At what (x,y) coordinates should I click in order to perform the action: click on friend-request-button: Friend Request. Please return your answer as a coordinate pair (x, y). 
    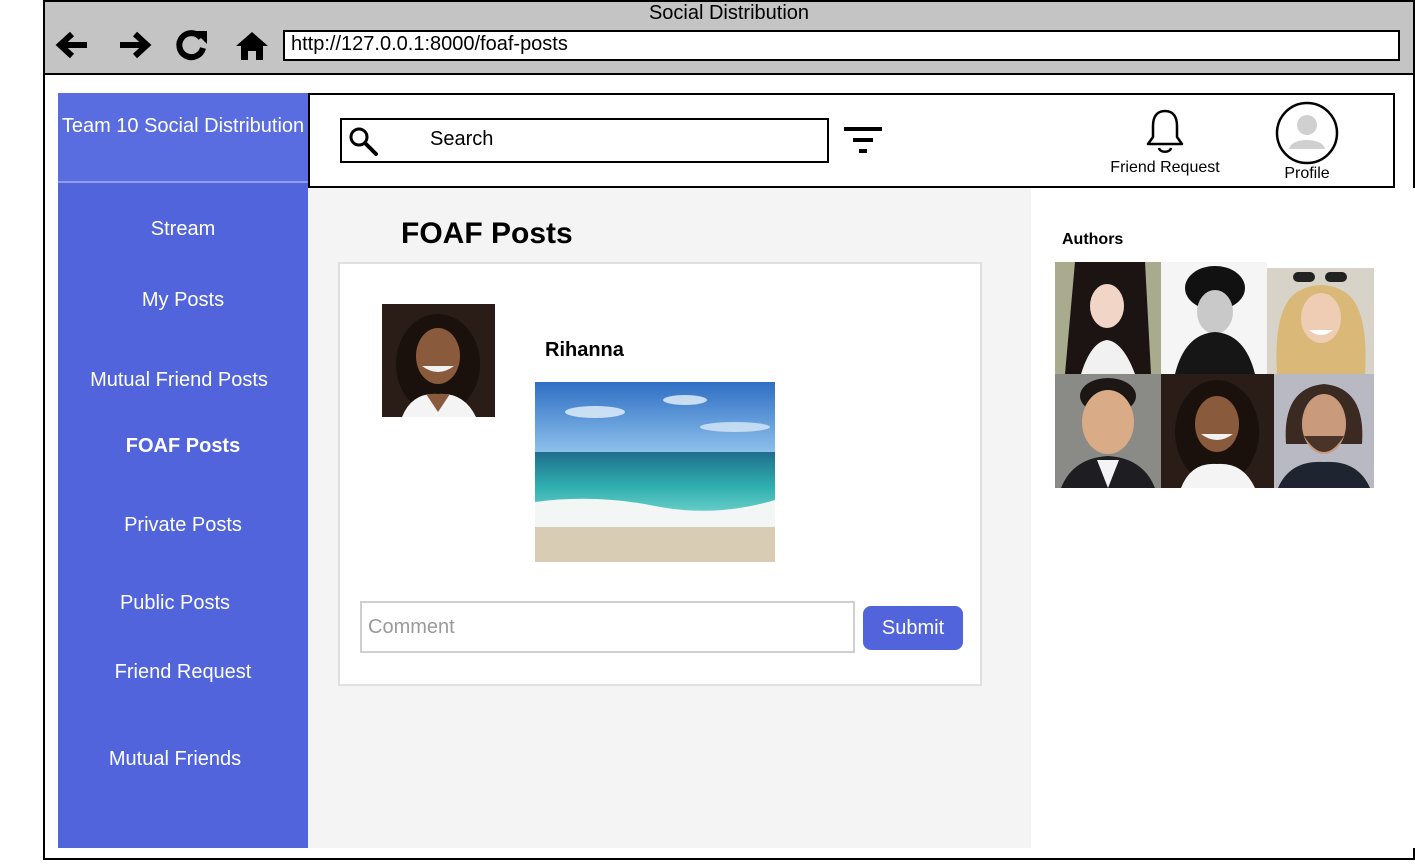
    Looking at the image, I should click on (1165, 144).